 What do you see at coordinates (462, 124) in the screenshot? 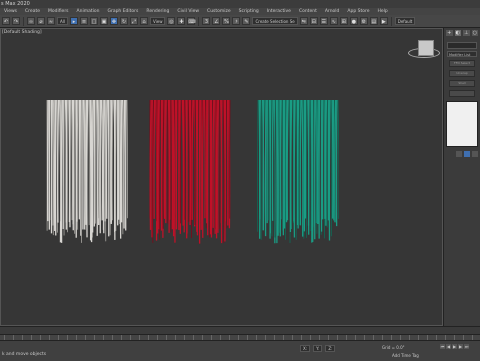
I see `modifier-stack` at bounding box center [462, 124].